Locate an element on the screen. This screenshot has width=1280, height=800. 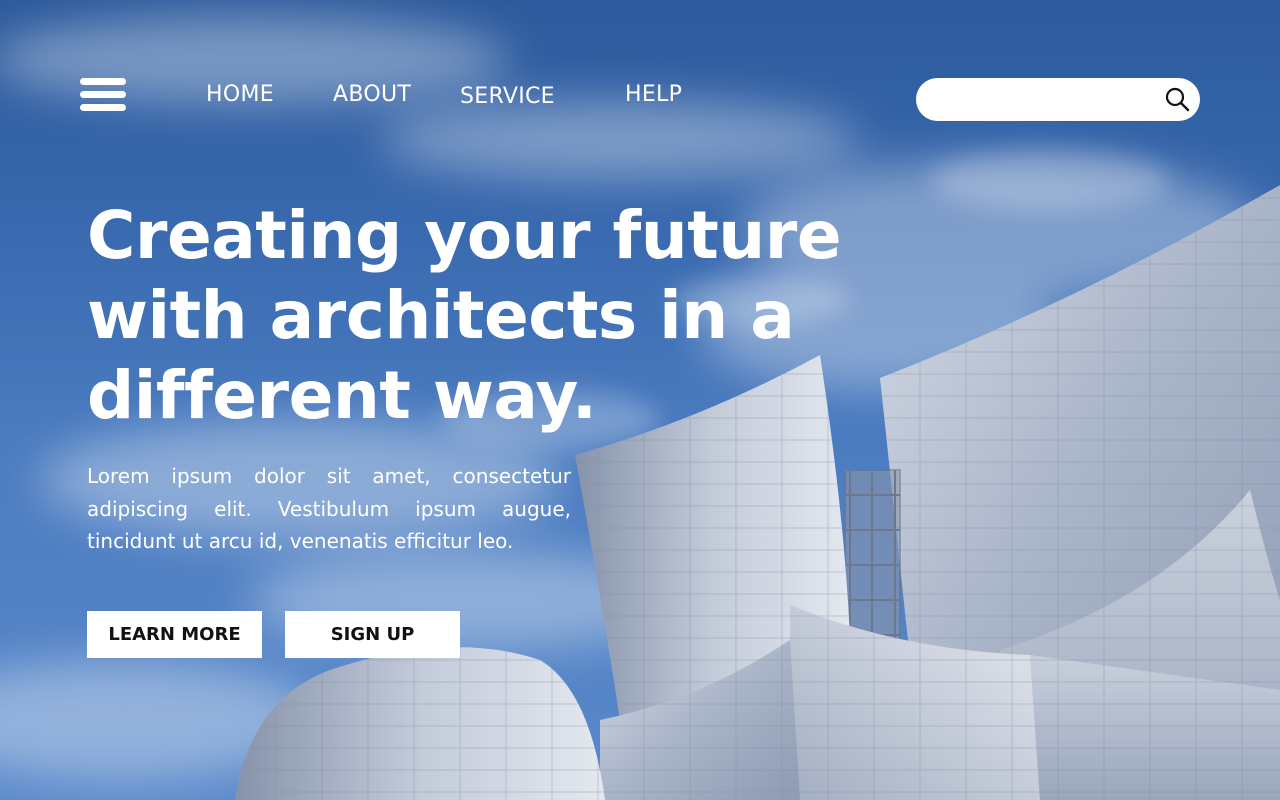
learn-more-button: LEARN MORE is located at coordinates (174, 634).